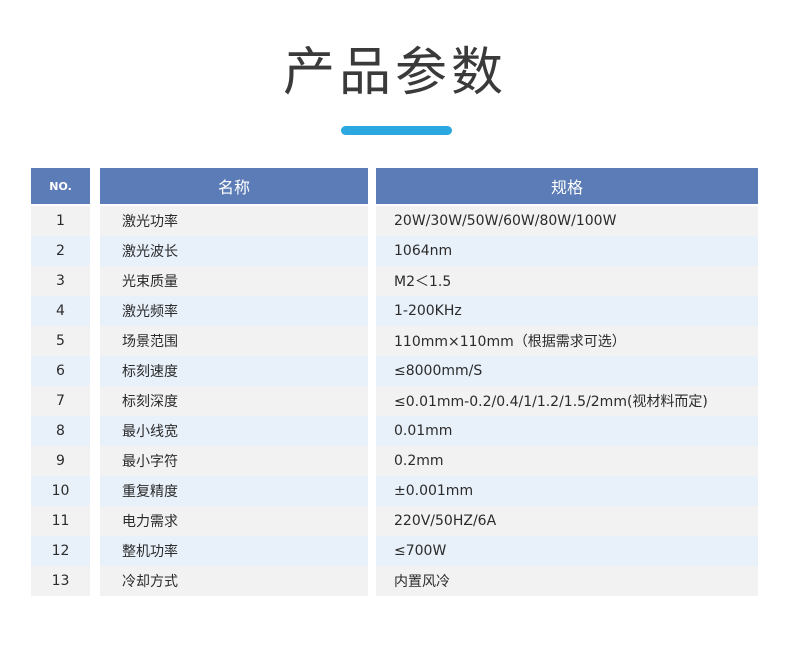 The height and width of the screenshot is (647, 790). I want to click on table-row: 13 冷却方式 内置风冷, so click(394, 581).